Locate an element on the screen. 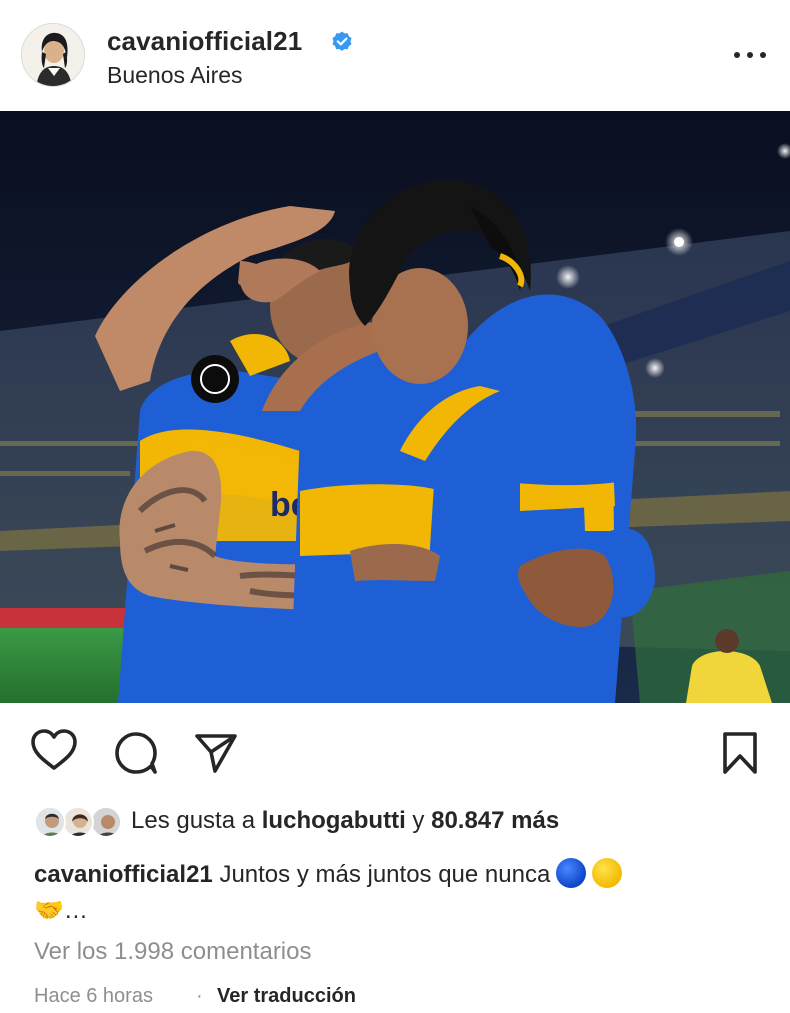 The image size is (790, 1013). comment-icon is located at coordinates (136, 753).